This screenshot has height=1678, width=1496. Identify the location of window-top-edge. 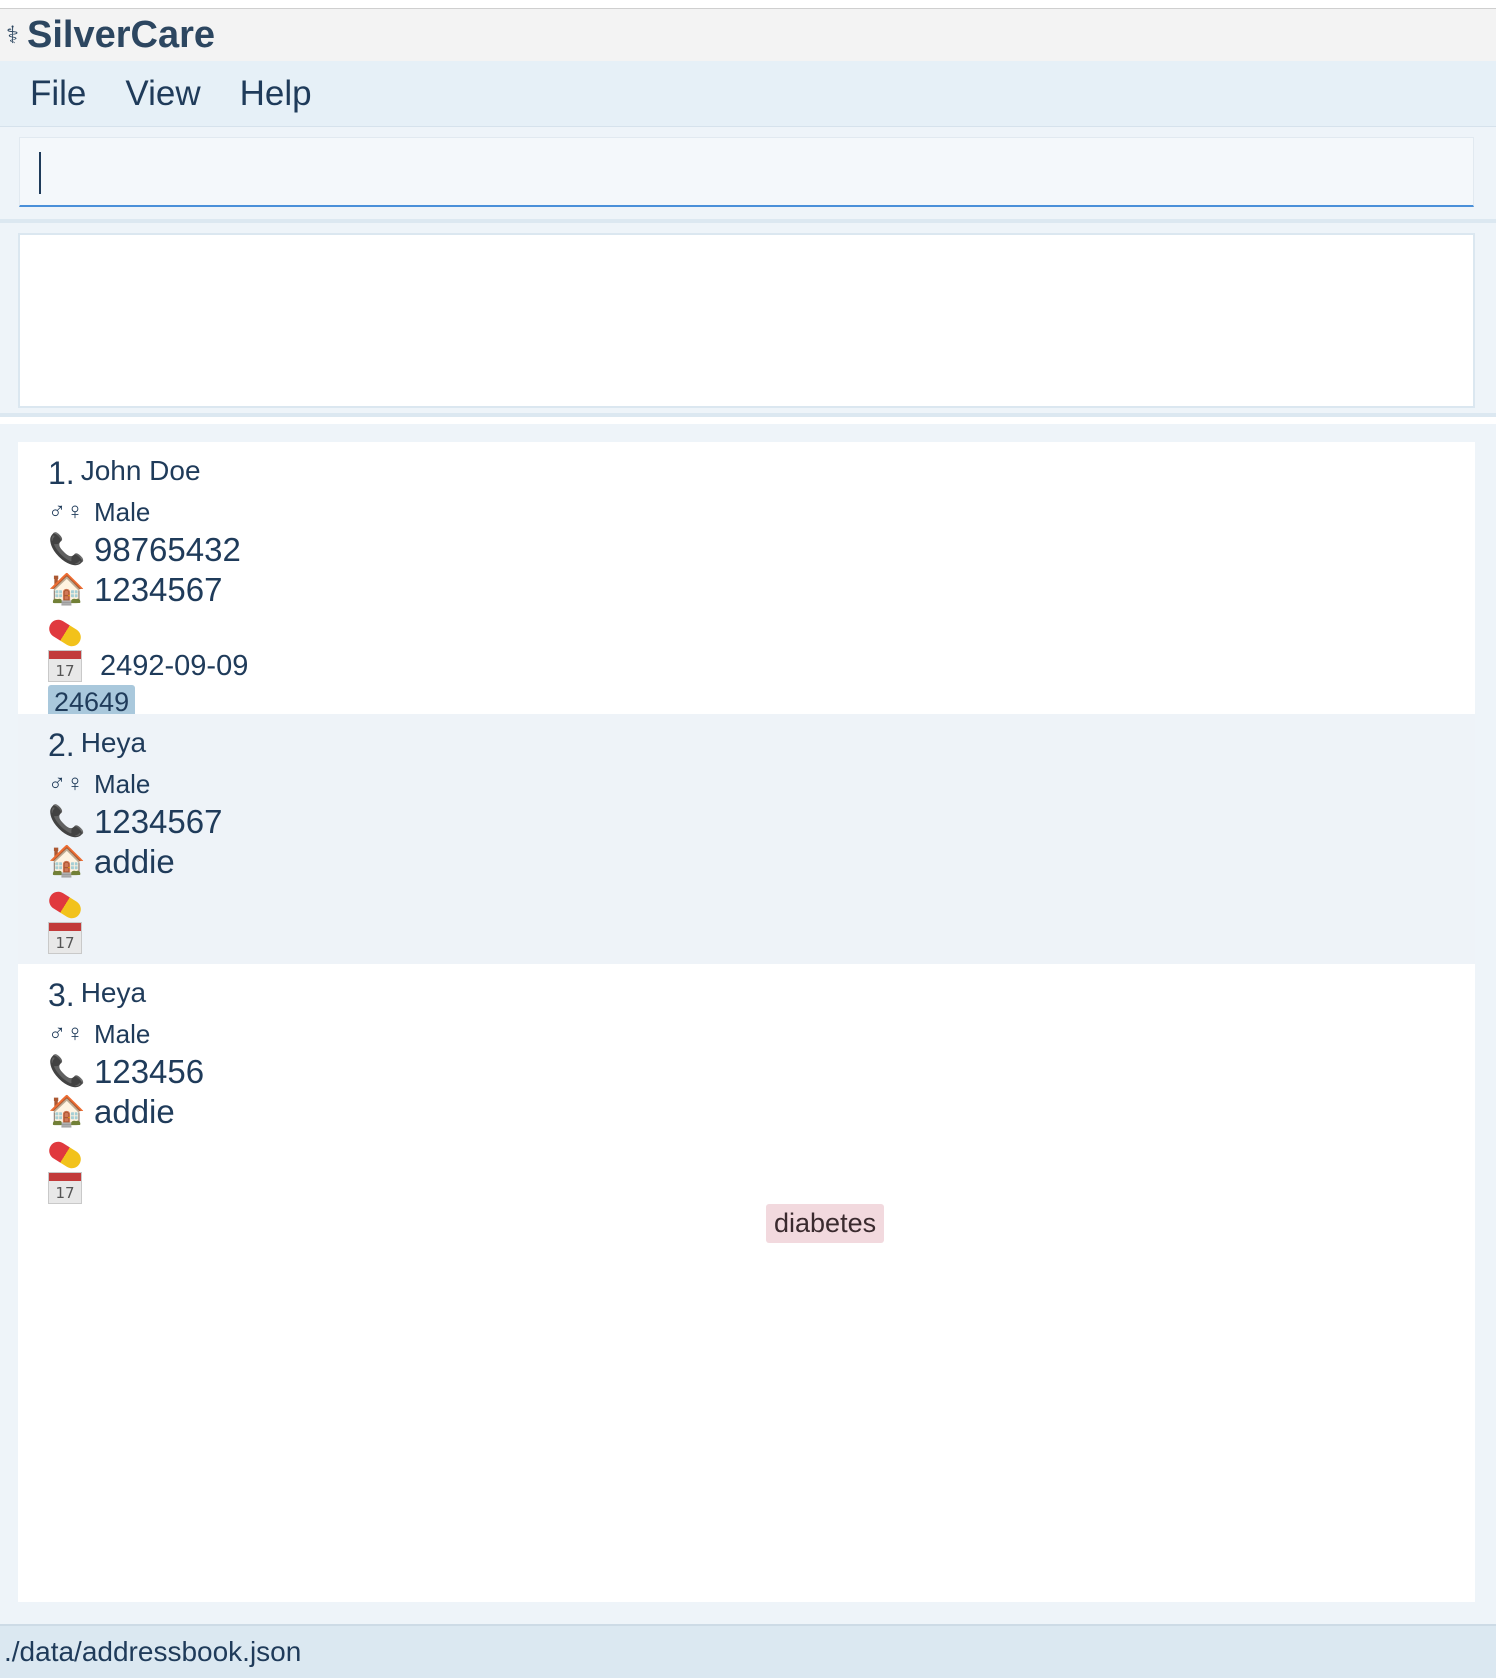
(748, 4).